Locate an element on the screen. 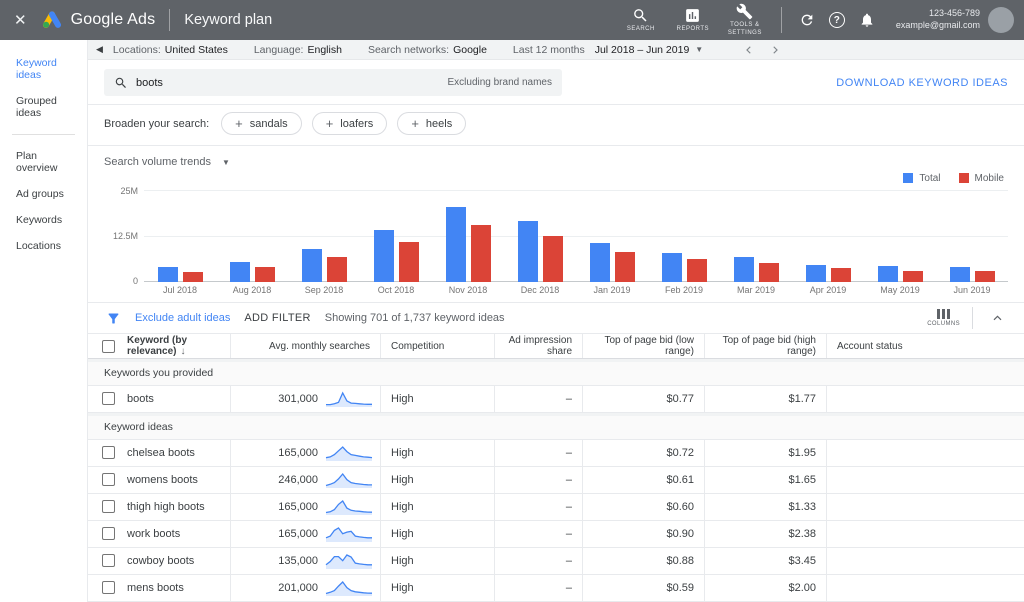  legend-item-total: Total is located at coordinates (922, 178).